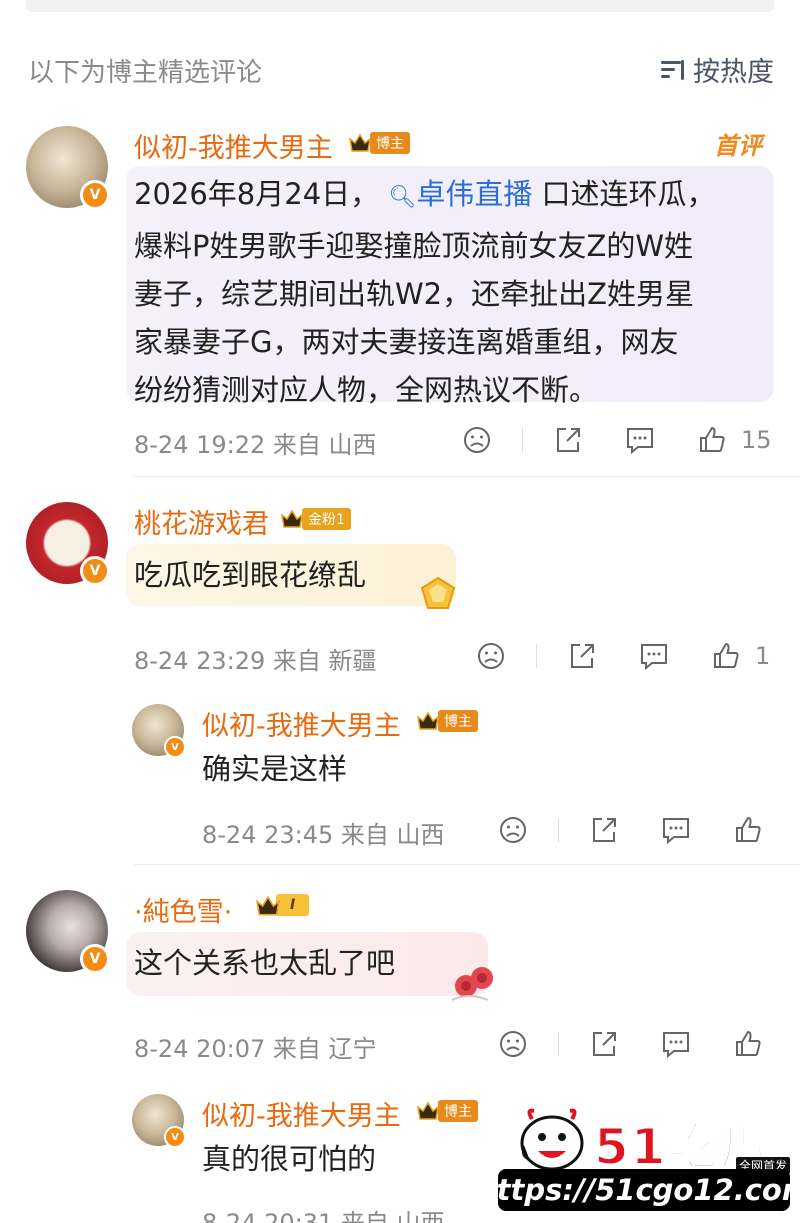  I want to click on comment-time: 8-24 19:22 来自 山西, so click(255, 445).